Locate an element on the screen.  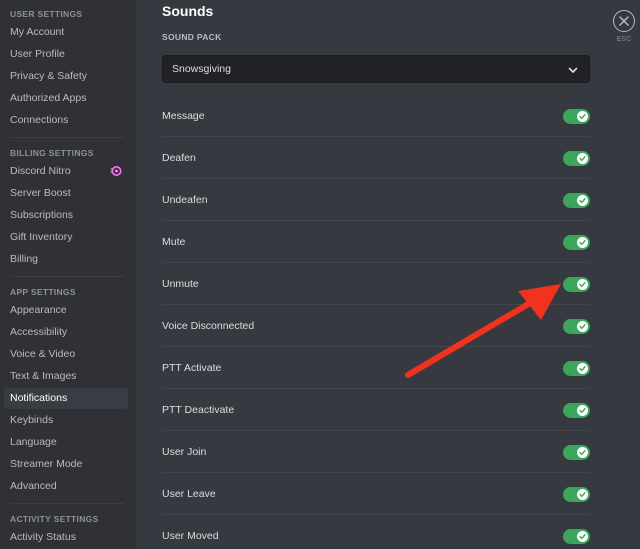
sound-row: Voice Disconnected is located at coordinates (376, 326).